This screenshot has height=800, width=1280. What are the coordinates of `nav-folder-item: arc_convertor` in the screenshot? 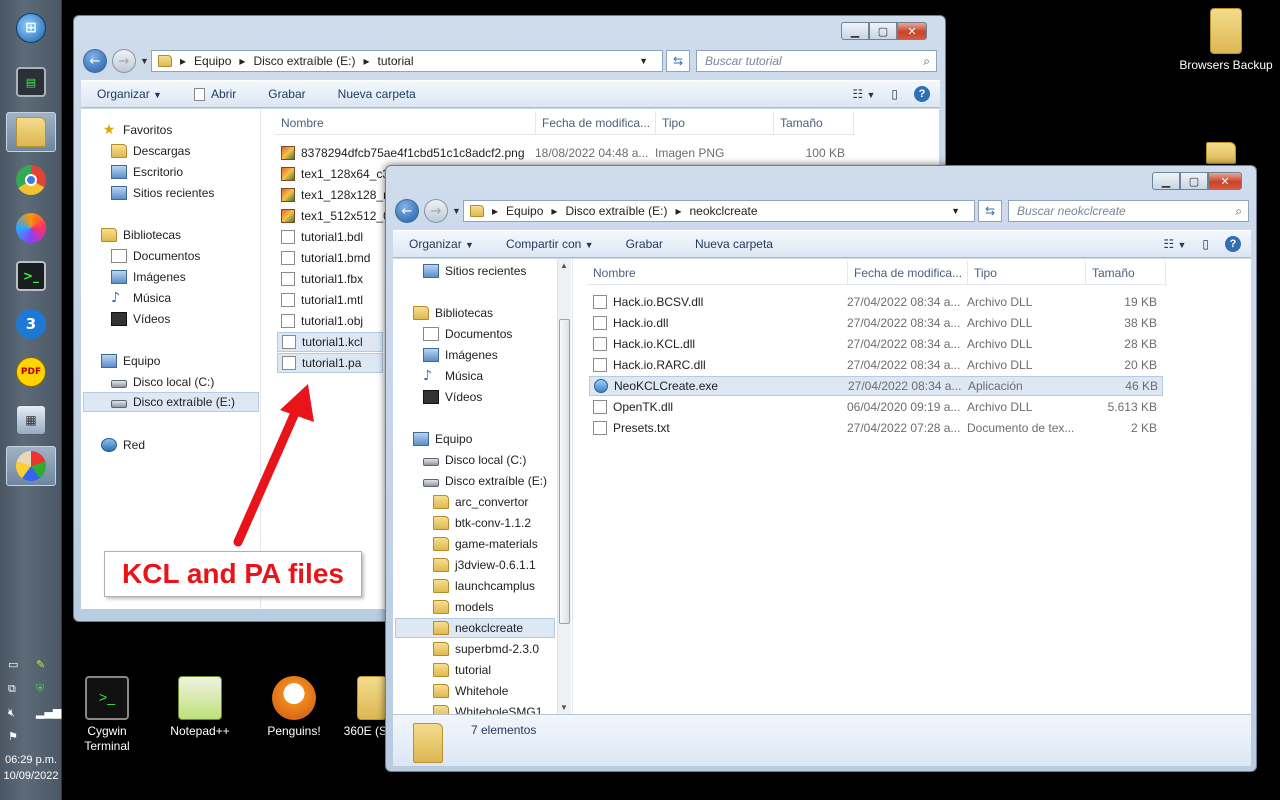 It's located at (480, 502).